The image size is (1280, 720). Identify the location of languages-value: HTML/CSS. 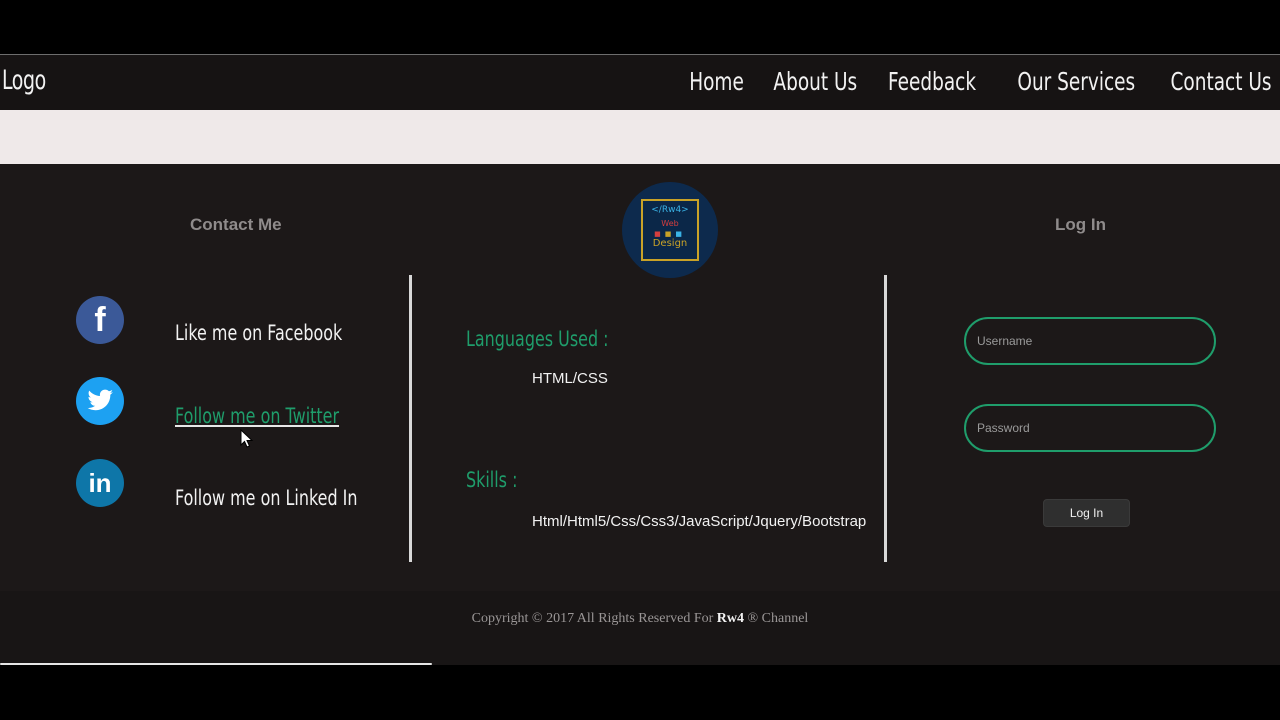
(570, 378).